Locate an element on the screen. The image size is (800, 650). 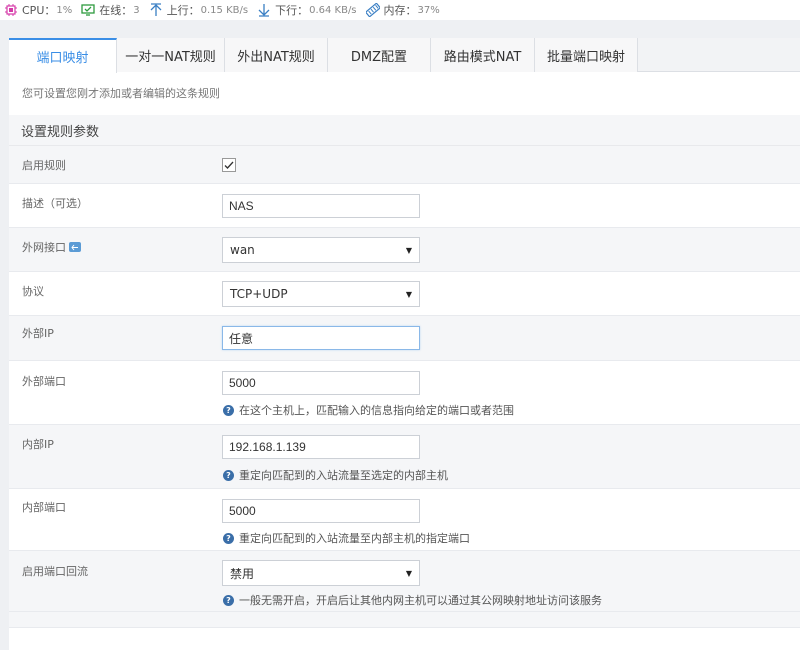
internal-ip-help-text: 重定向匹配到的入站流量至选定的内部主机 is located at coordinates (343, 475).